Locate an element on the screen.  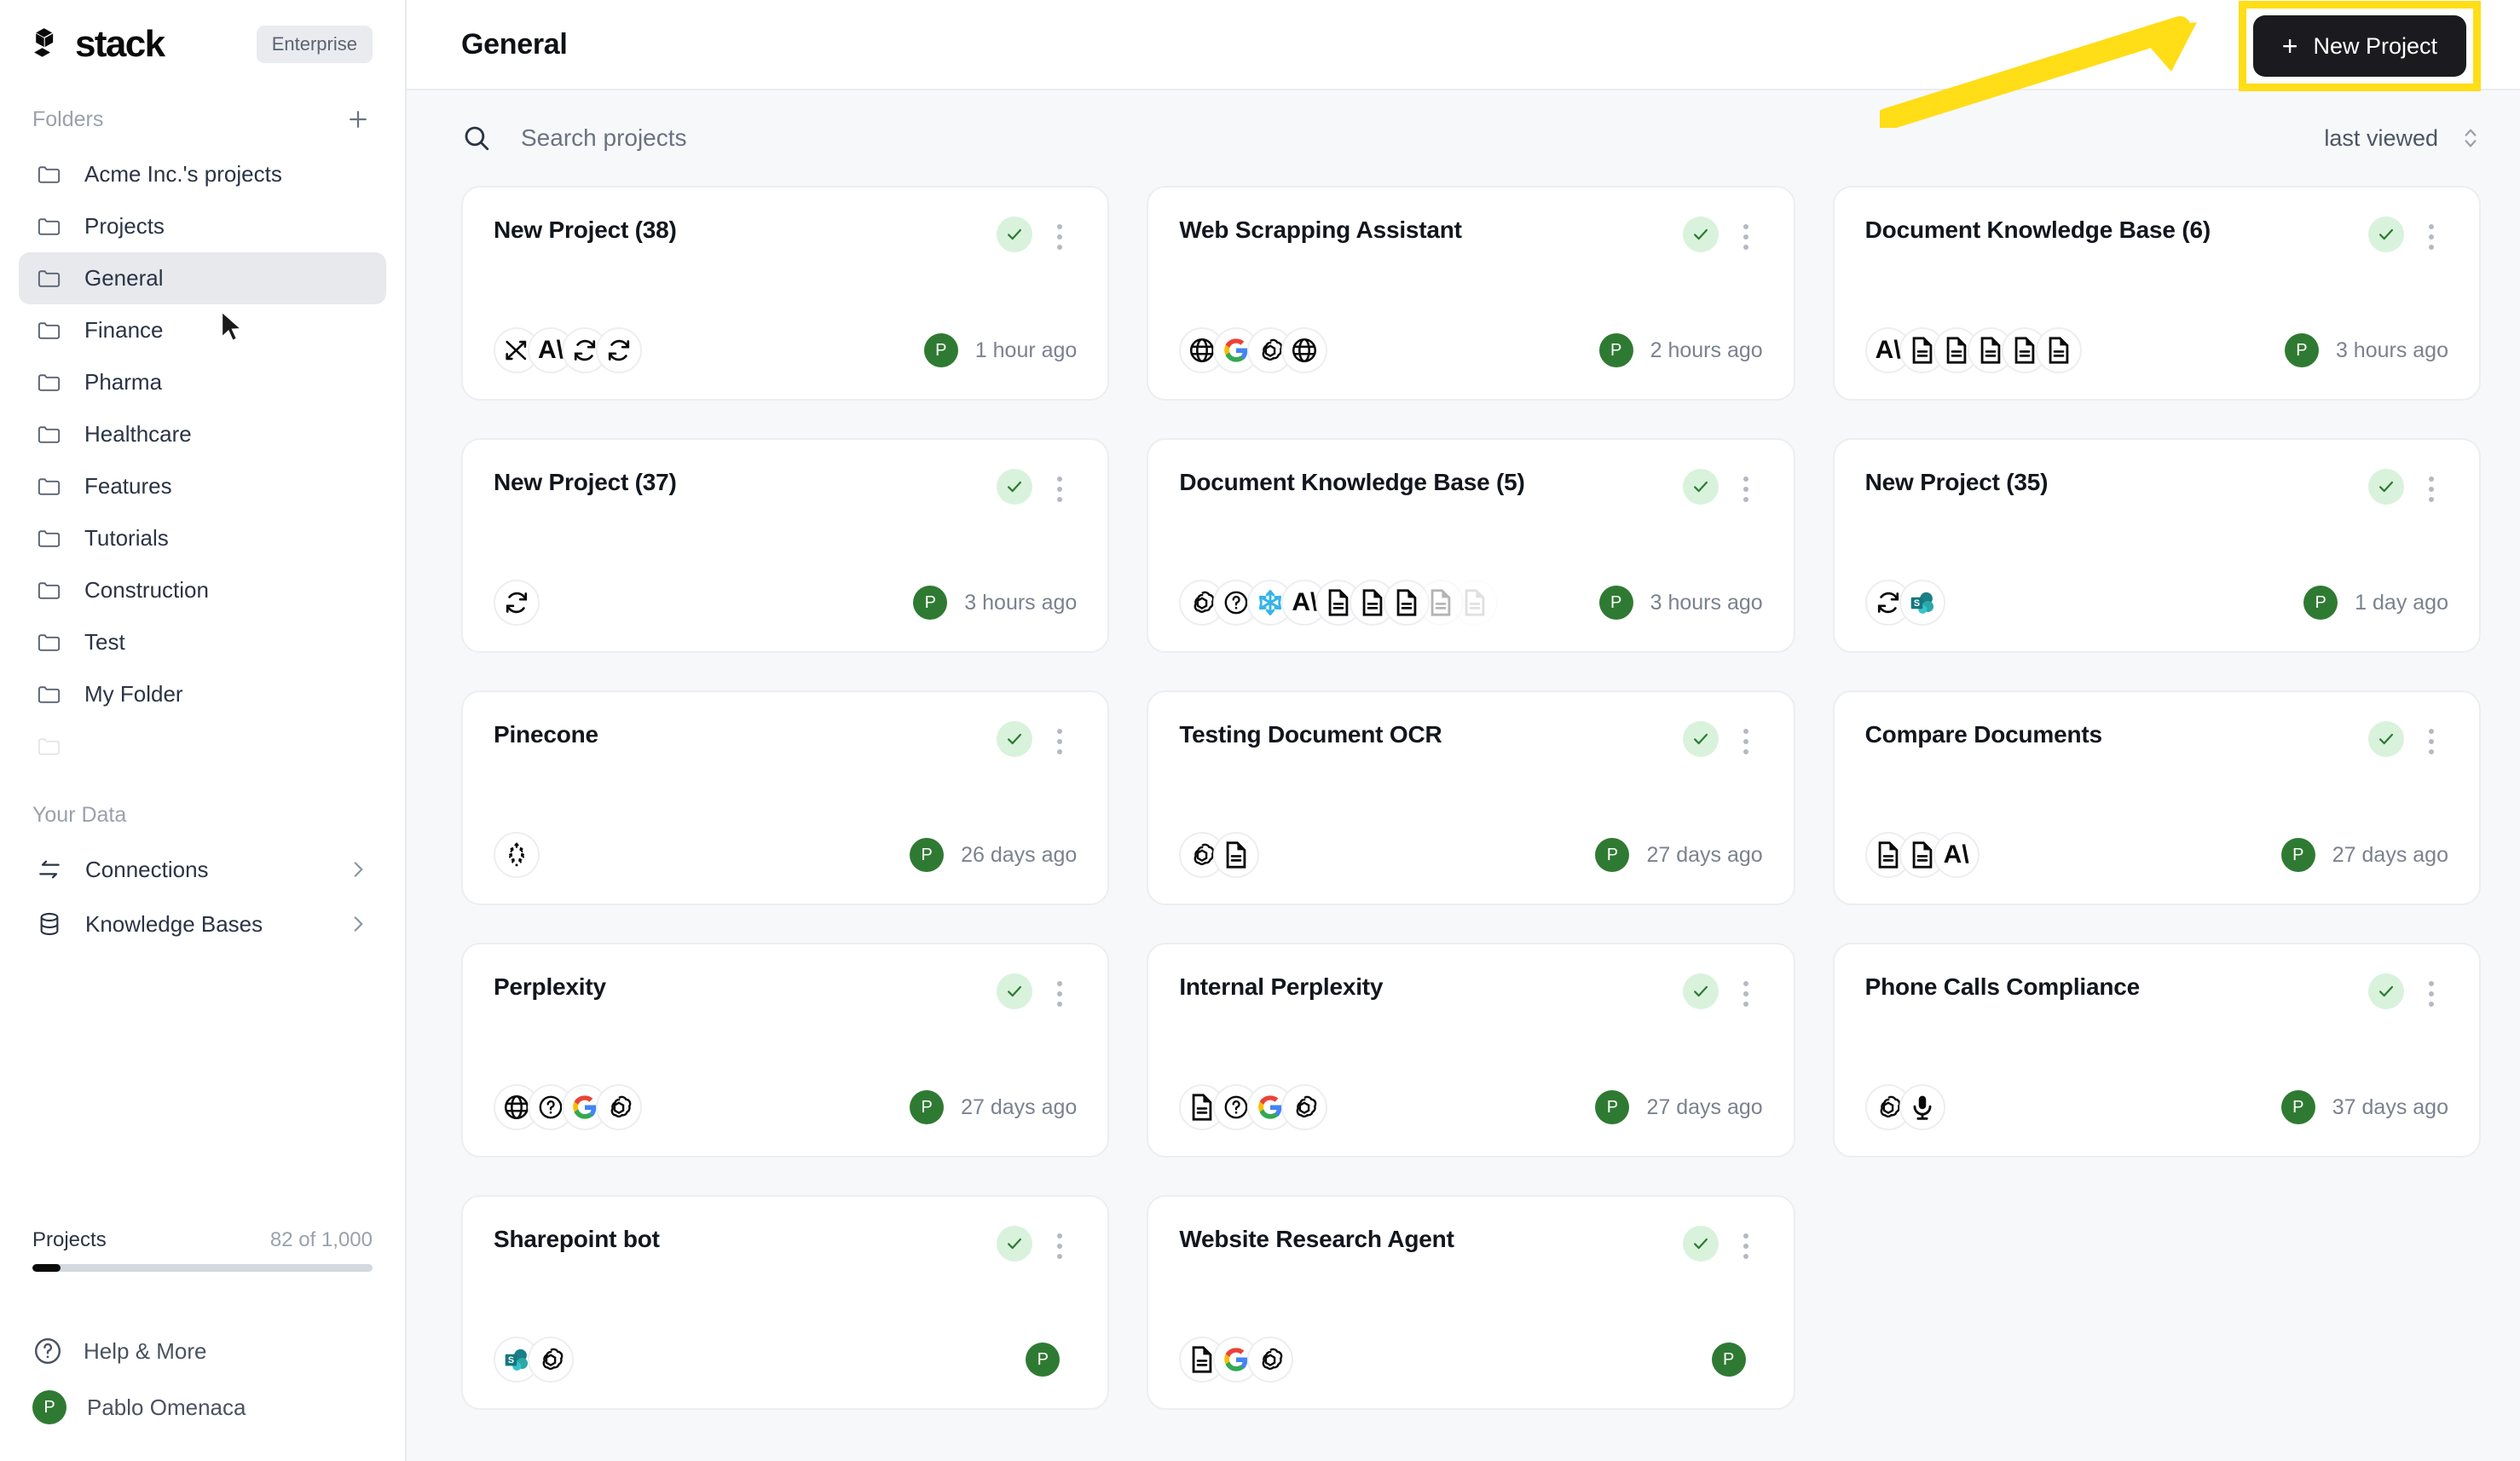
help-and-more-button: Help & More is located at coordinates (203, 1351).